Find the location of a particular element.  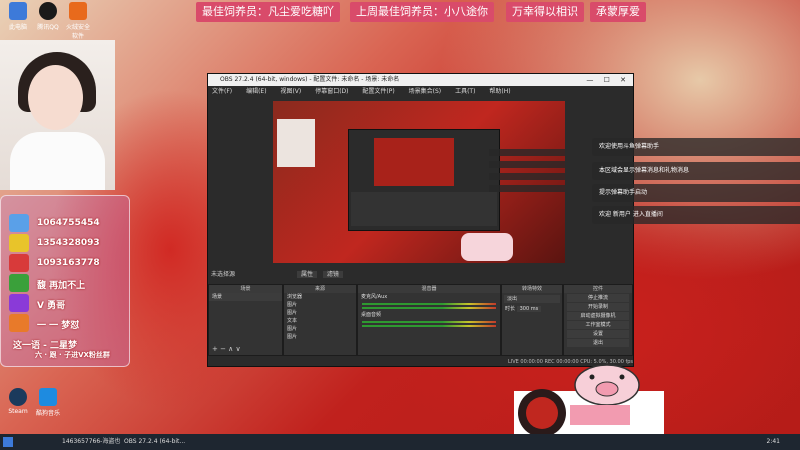

wechat-icon is located at coordinates (19, 243).